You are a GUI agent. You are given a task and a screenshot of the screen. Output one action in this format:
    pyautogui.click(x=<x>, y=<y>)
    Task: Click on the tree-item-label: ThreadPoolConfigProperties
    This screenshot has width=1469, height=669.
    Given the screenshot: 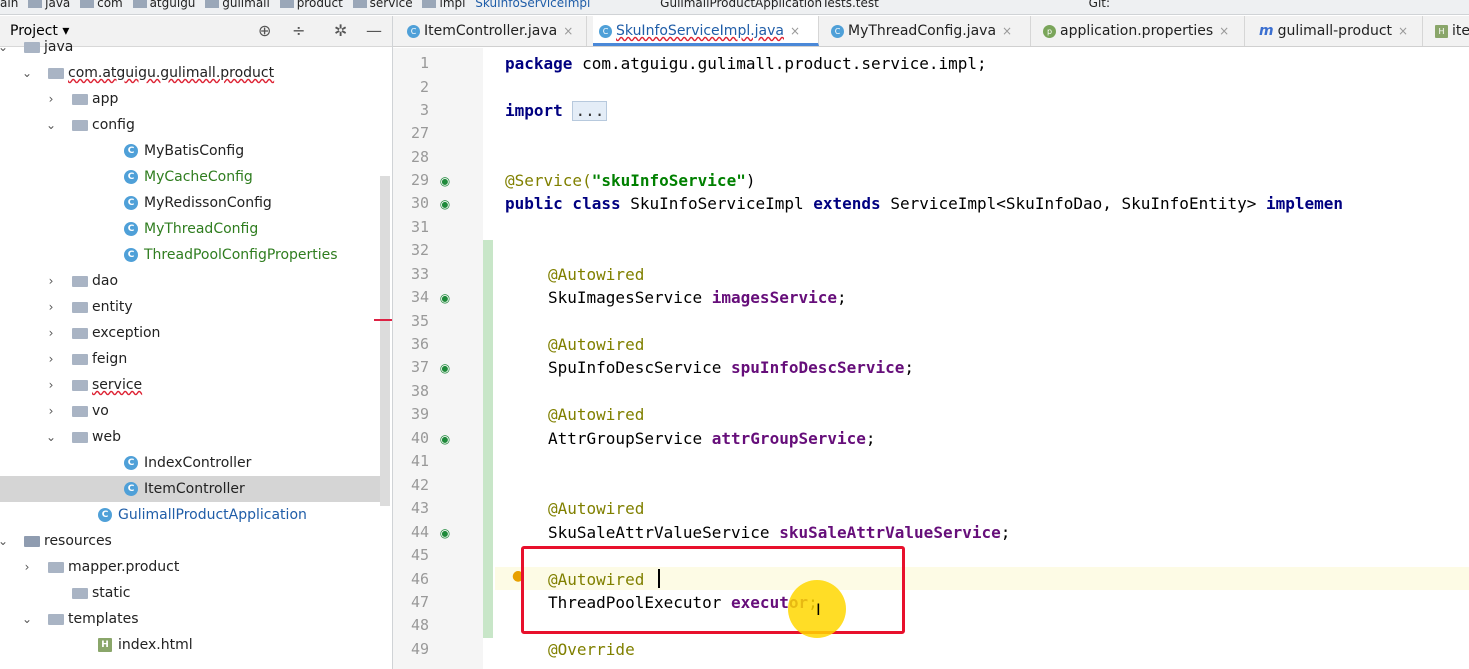 What is the action you would take?
    pyautogui.click(x=241, y=255)
    